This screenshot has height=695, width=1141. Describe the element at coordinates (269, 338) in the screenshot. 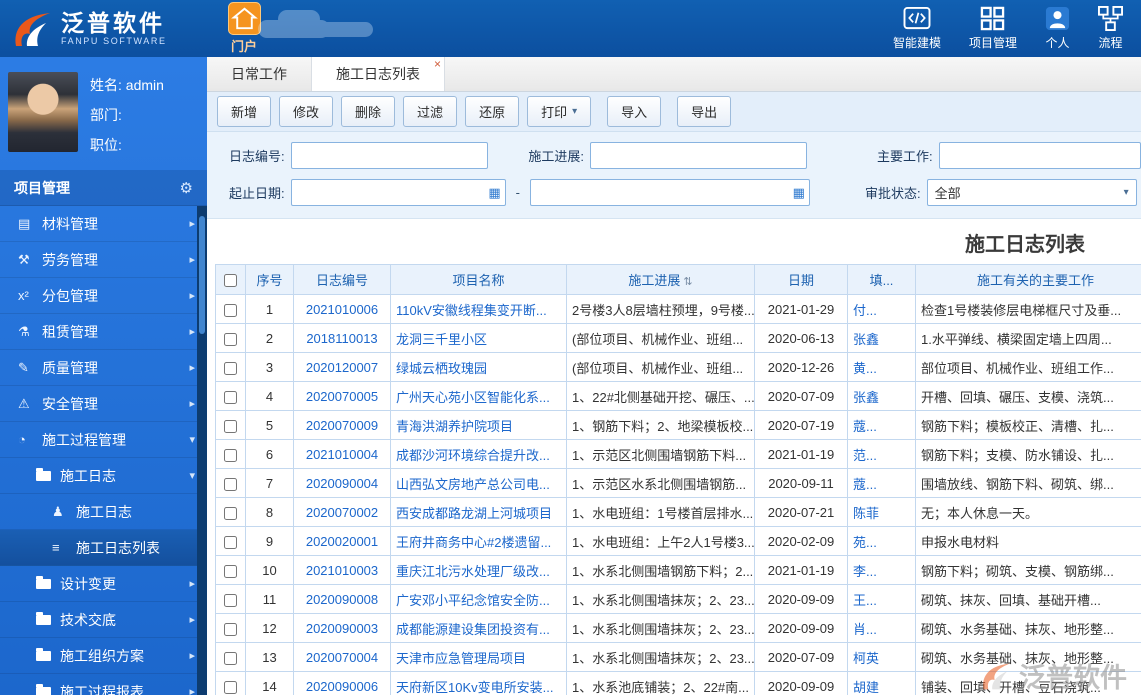

I see `row-no-cell: 2` at that location.